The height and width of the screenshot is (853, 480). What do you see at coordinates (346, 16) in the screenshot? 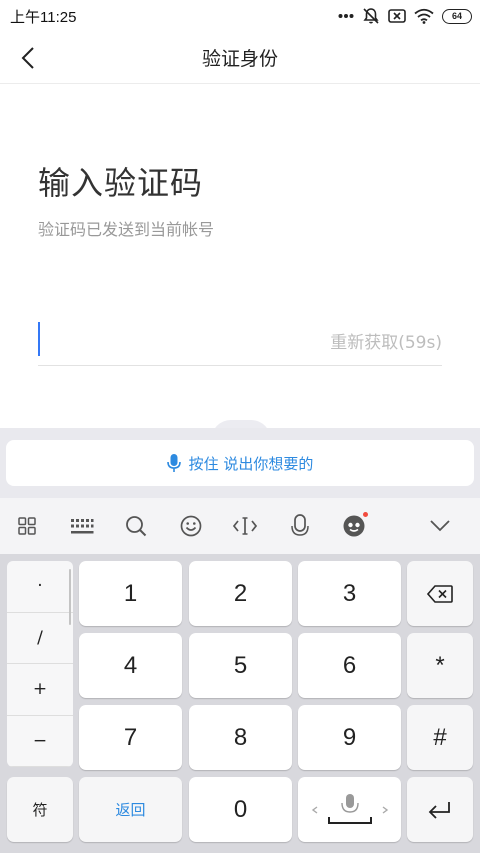
I see `more-dots-icon` at bounding box center [346, 16].